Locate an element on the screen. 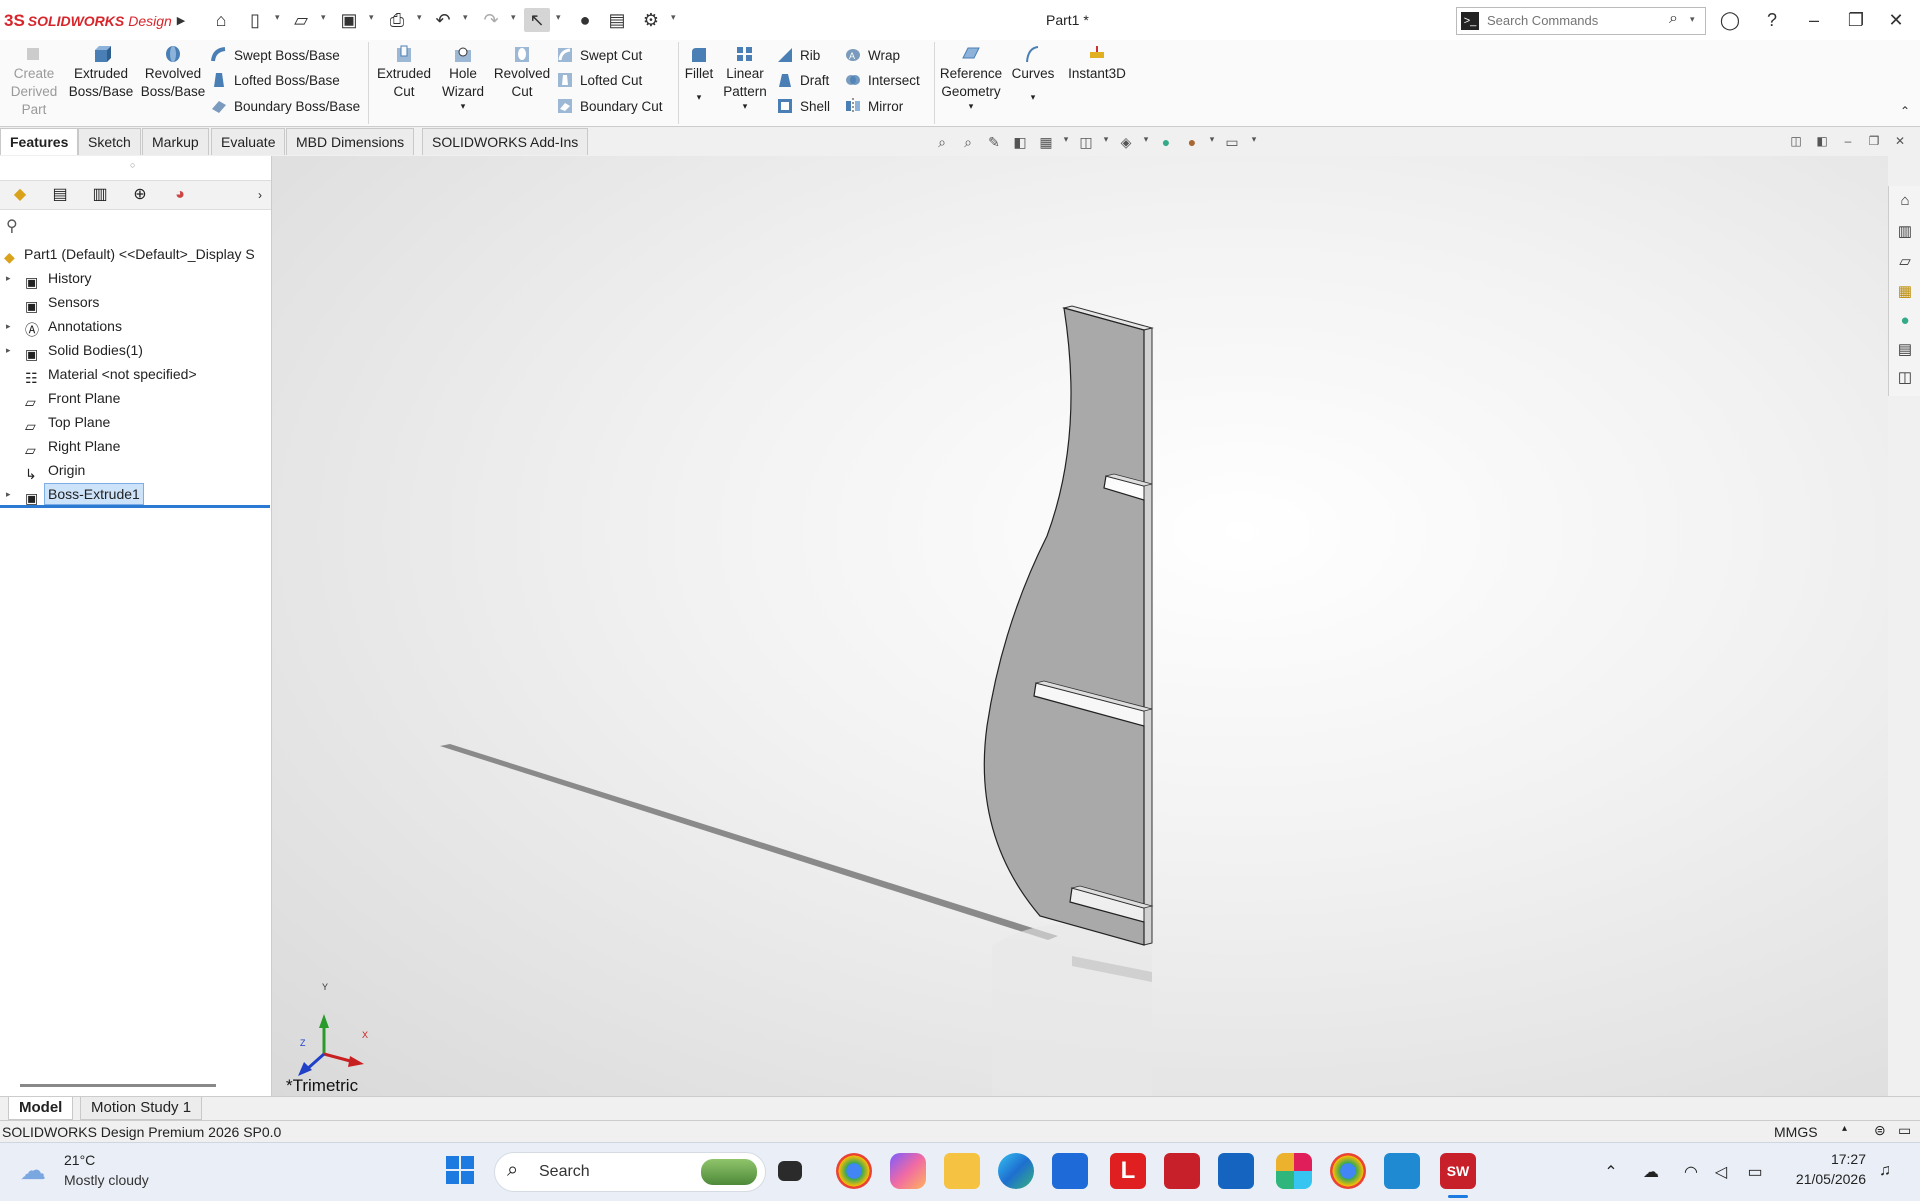  rib-button: Rib is located at coordinates (798, 55).